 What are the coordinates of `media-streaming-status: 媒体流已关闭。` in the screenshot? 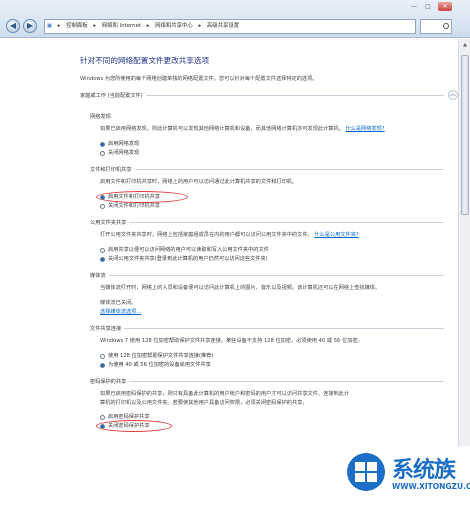 It's located at (118, 303).